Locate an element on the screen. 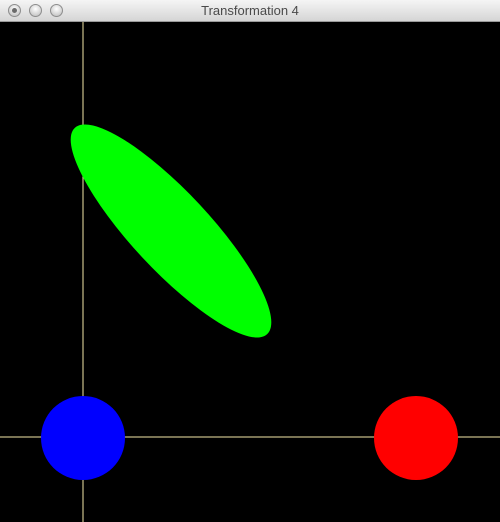 The image size is (500, 522). blue-circle is located at coordinates (83, 438).